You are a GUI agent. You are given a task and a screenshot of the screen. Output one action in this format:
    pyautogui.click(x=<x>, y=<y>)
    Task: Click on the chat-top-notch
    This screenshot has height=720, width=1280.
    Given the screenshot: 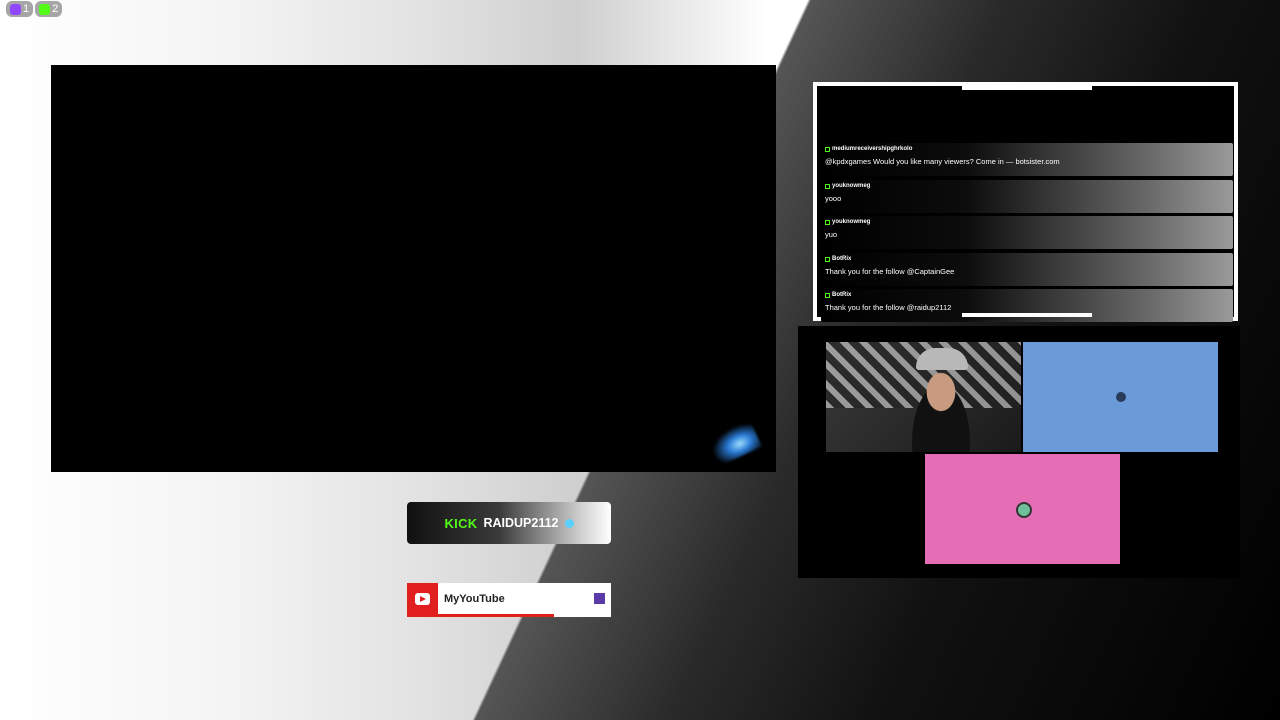 What is the action you would take?
    pyautogui.click(x=1027, y=88)
    